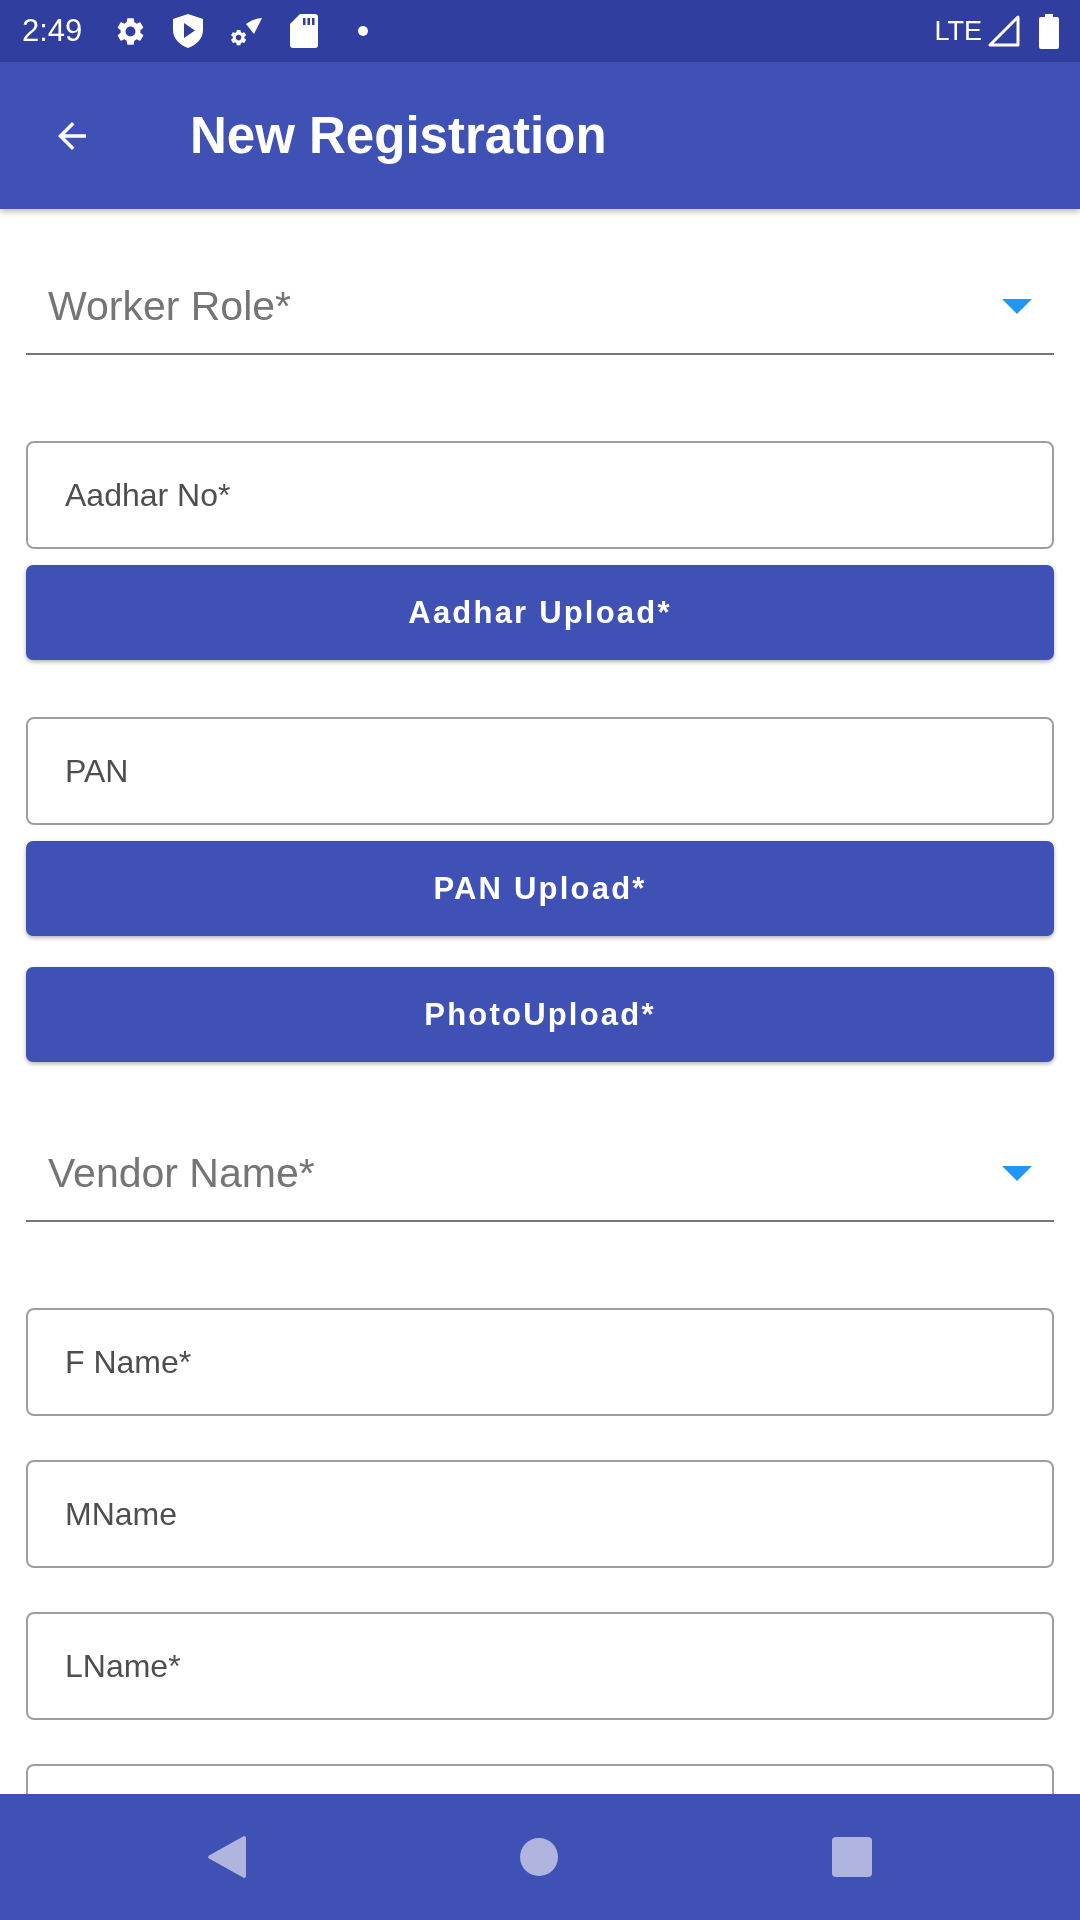 The width and height of the screenshot is (1080, 1920). What do you see at coordinates (540, 771) in the screenshot?
I see `text-input-field: PAN` at bounding box center [540, 771].